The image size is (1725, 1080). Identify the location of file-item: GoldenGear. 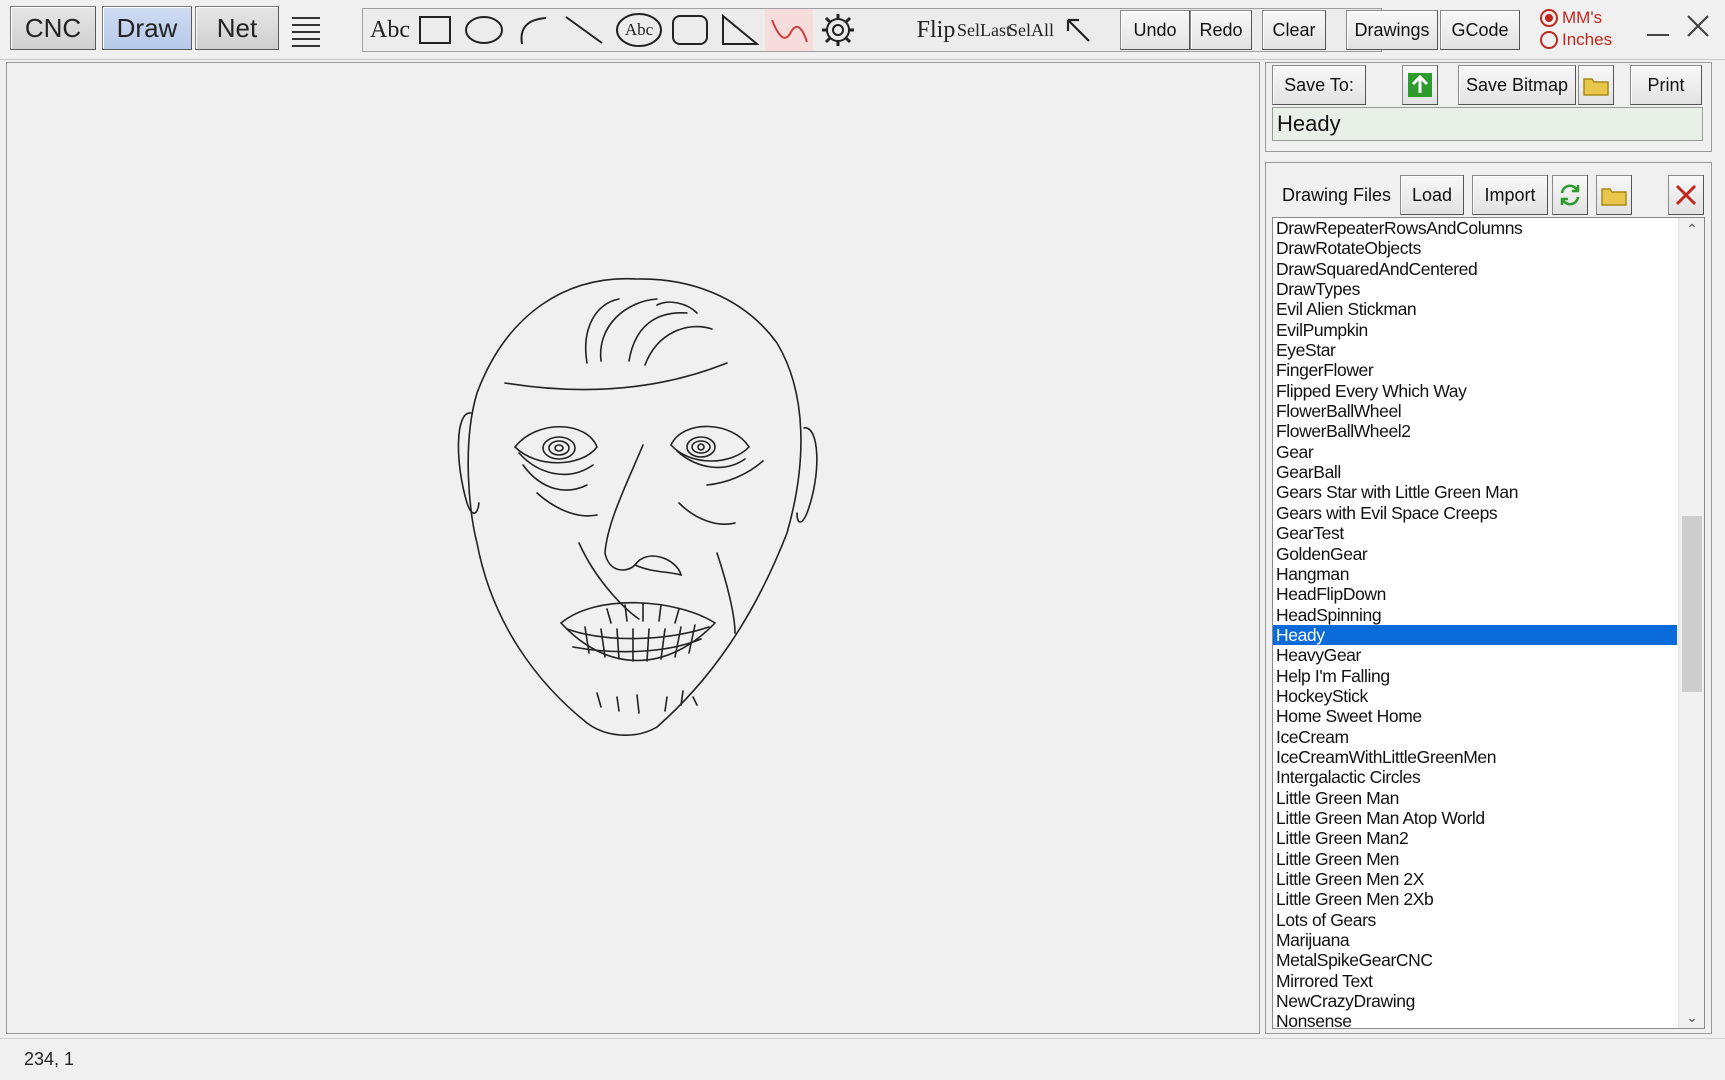
(1475, 554).